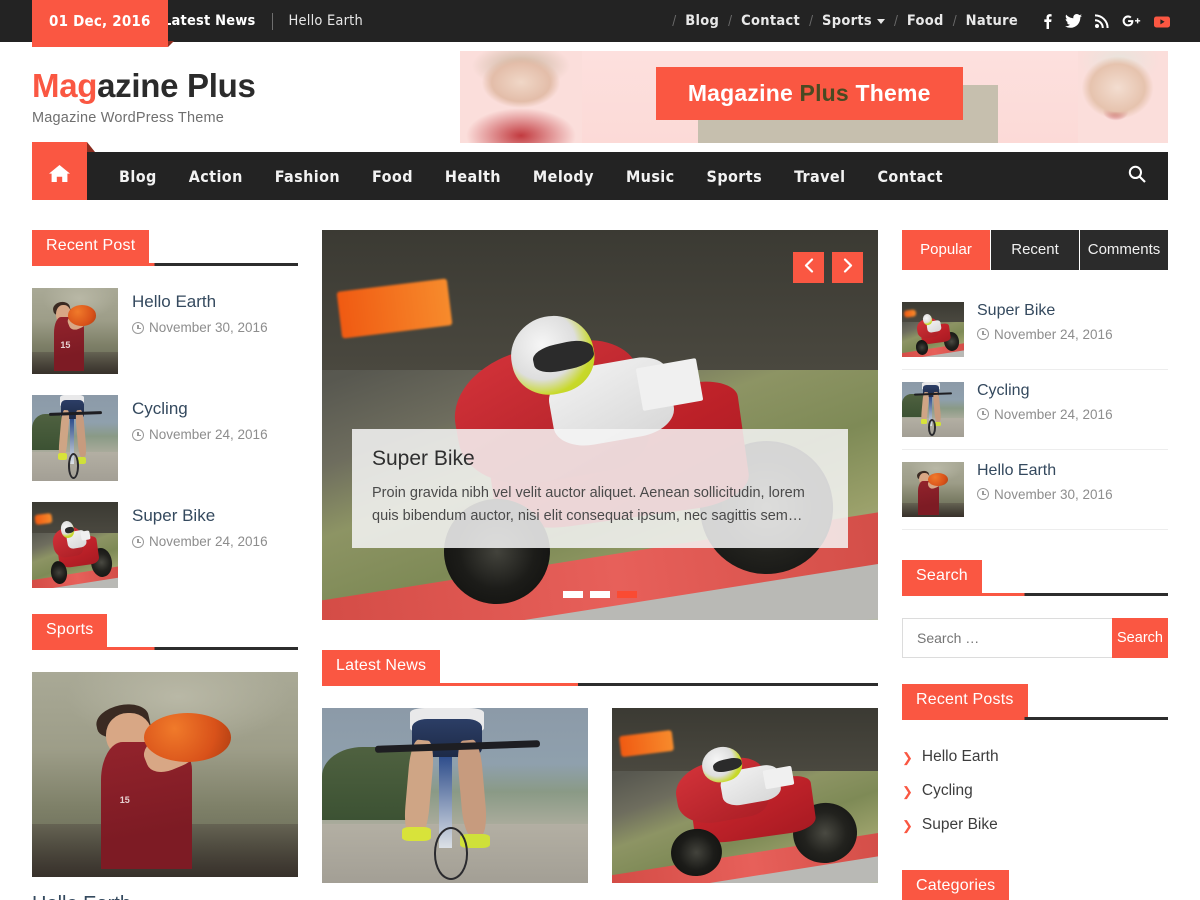 This screenshot has height=900, width=1200. I want to click on widget-search: Search Search, so click(1035, 609).